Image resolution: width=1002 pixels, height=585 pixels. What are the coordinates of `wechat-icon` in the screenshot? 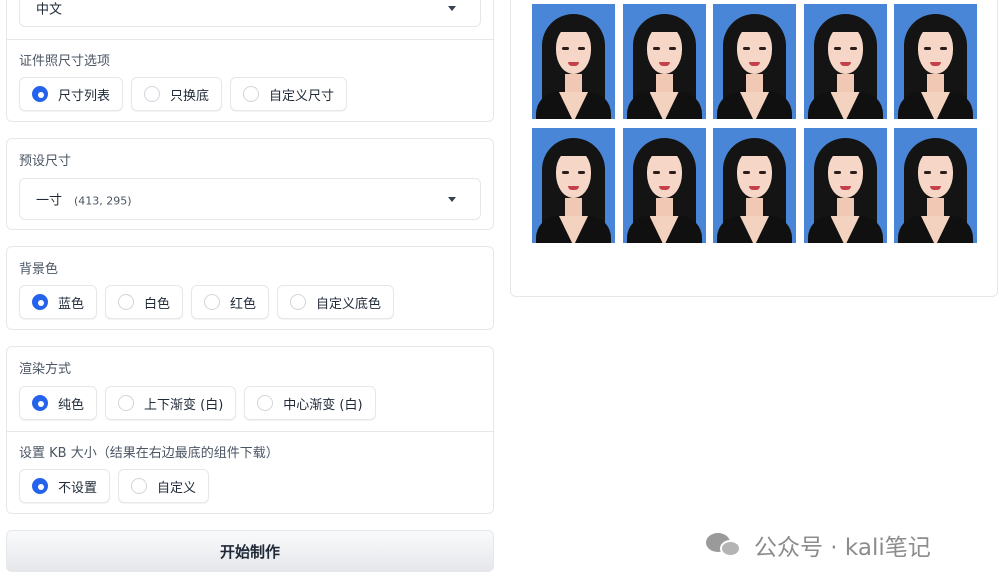 It's located at (726, 545).